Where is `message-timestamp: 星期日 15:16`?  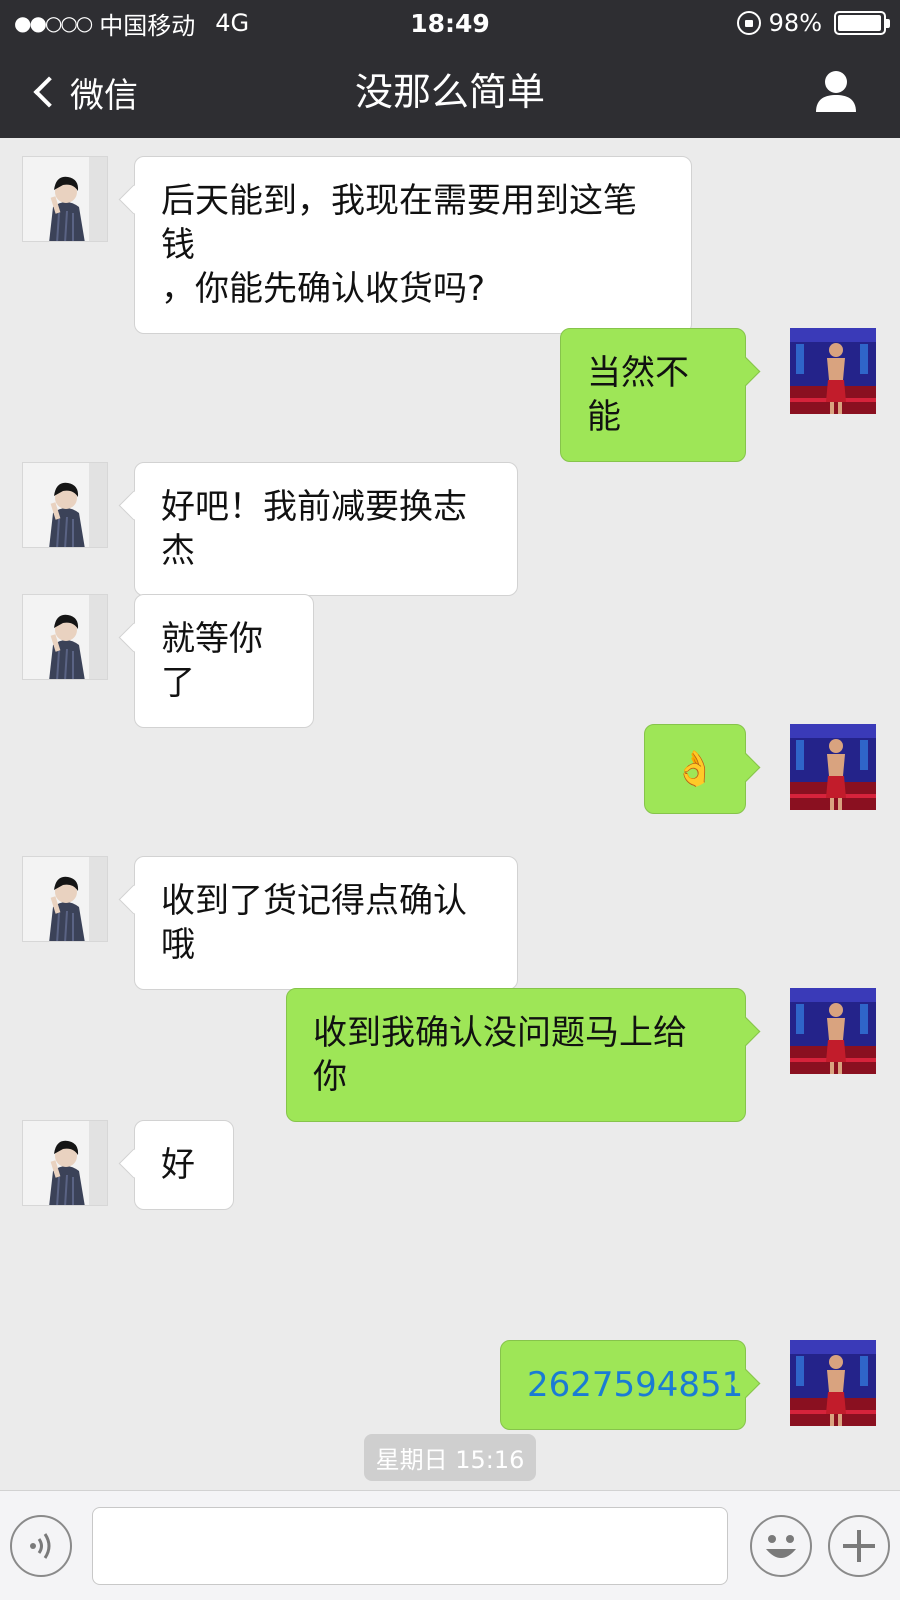 message-timestamp: 星期日 15:16 is located at coordinates (450, 1457).